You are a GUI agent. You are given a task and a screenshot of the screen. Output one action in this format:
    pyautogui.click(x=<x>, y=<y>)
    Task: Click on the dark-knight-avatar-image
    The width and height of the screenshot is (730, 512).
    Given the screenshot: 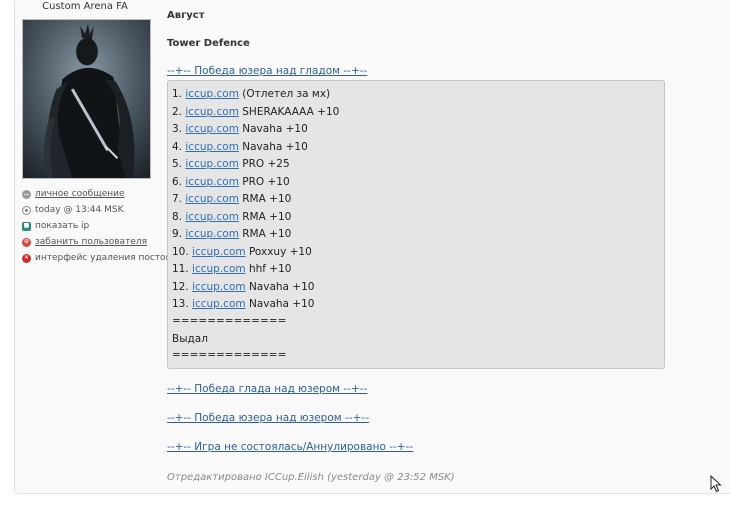 What is the action you would take?
    pyautogui.click(x=86, y=99)
    